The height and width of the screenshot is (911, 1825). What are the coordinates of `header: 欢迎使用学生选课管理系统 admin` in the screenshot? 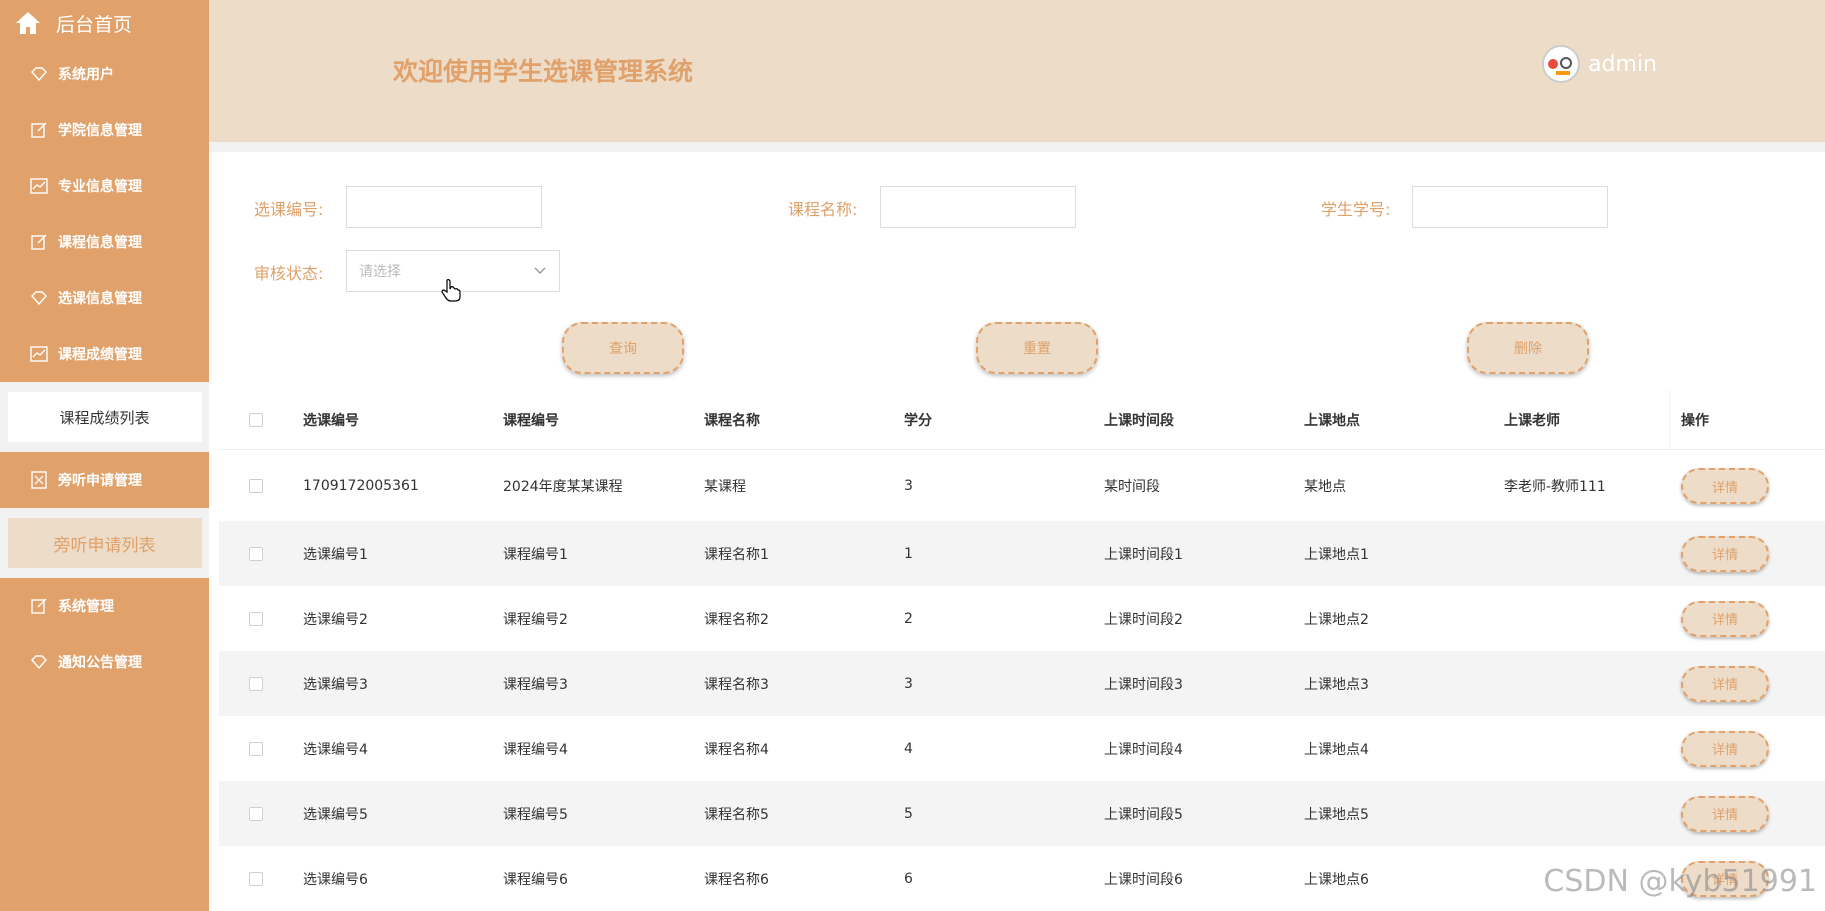 It's located at (1017, 71).